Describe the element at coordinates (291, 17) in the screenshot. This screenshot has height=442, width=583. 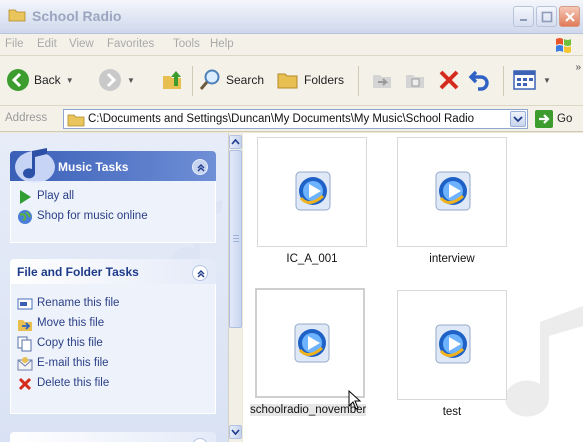
I see `title-bar: School Radio` at that location.